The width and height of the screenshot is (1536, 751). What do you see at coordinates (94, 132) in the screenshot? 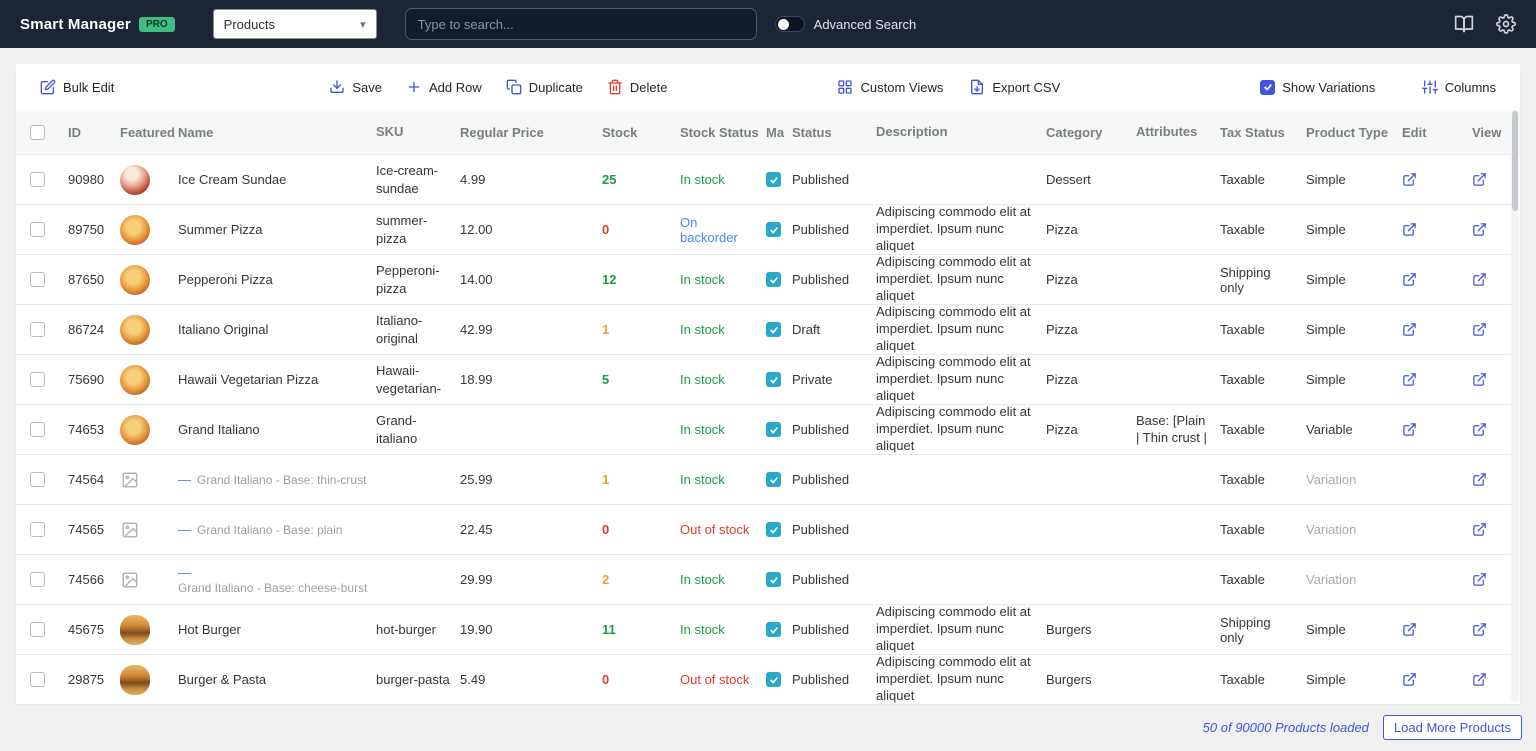
I see `header-id: ID` at bounding box center [94, 132].